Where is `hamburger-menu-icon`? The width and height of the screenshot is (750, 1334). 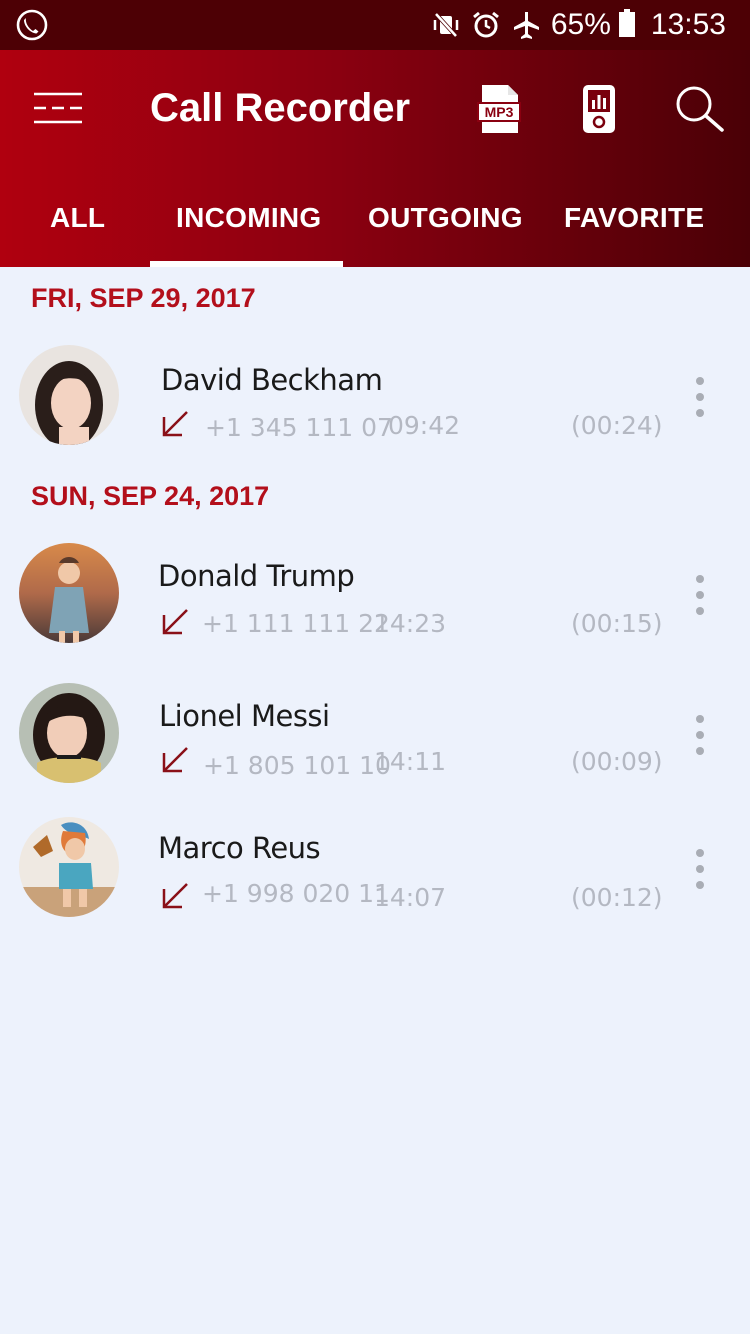
hamburger-menu-icon is located at coordinates (58, 108).